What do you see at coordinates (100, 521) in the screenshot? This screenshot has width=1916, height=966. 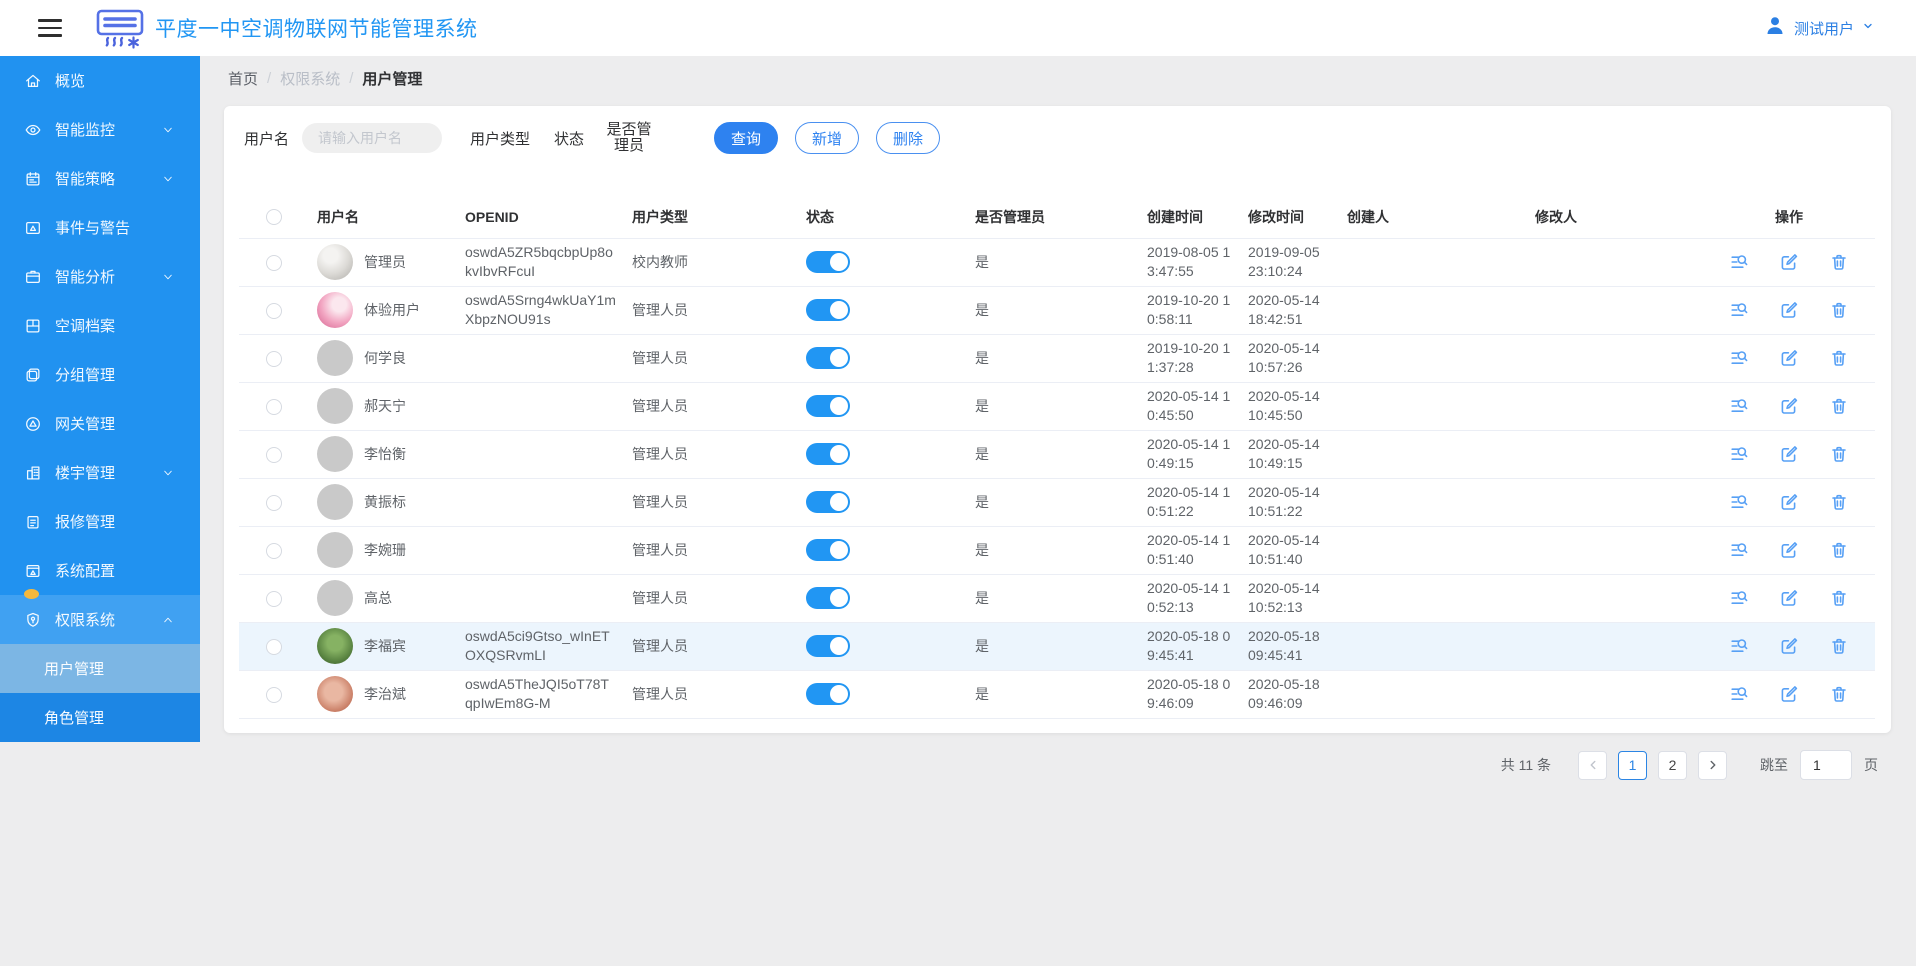 I see `sidebar-item-repair: 报修管理` at bounding box center [100, 521].